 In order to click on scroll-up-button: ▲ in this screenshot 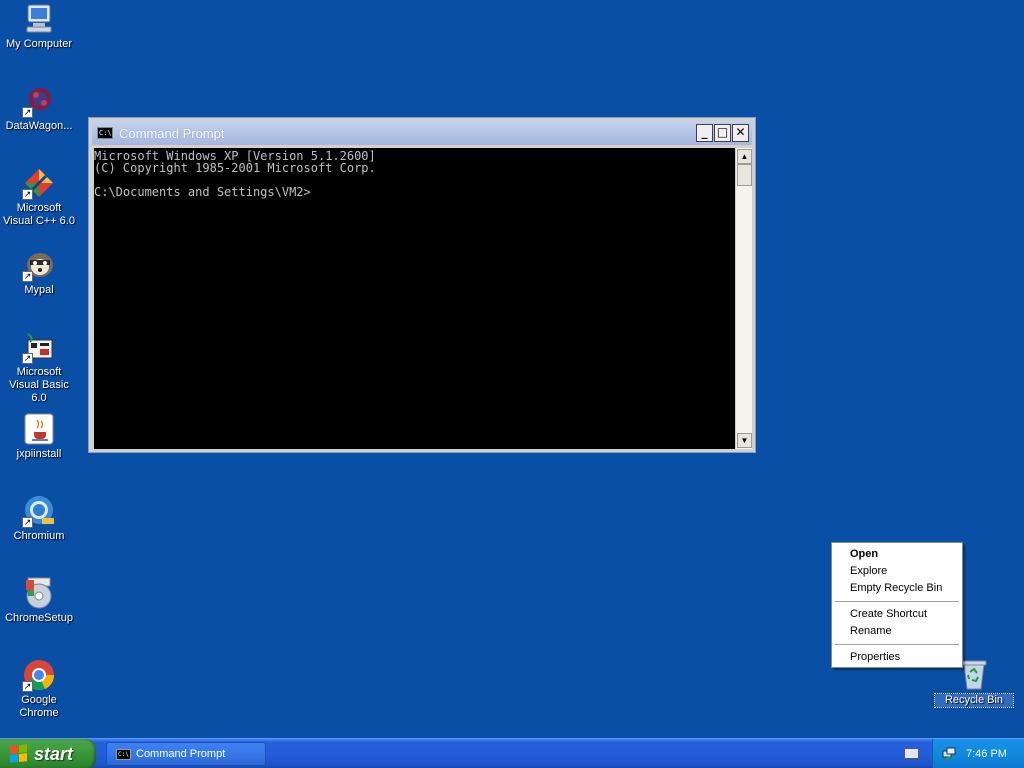, I will do `click(744, 156)`.